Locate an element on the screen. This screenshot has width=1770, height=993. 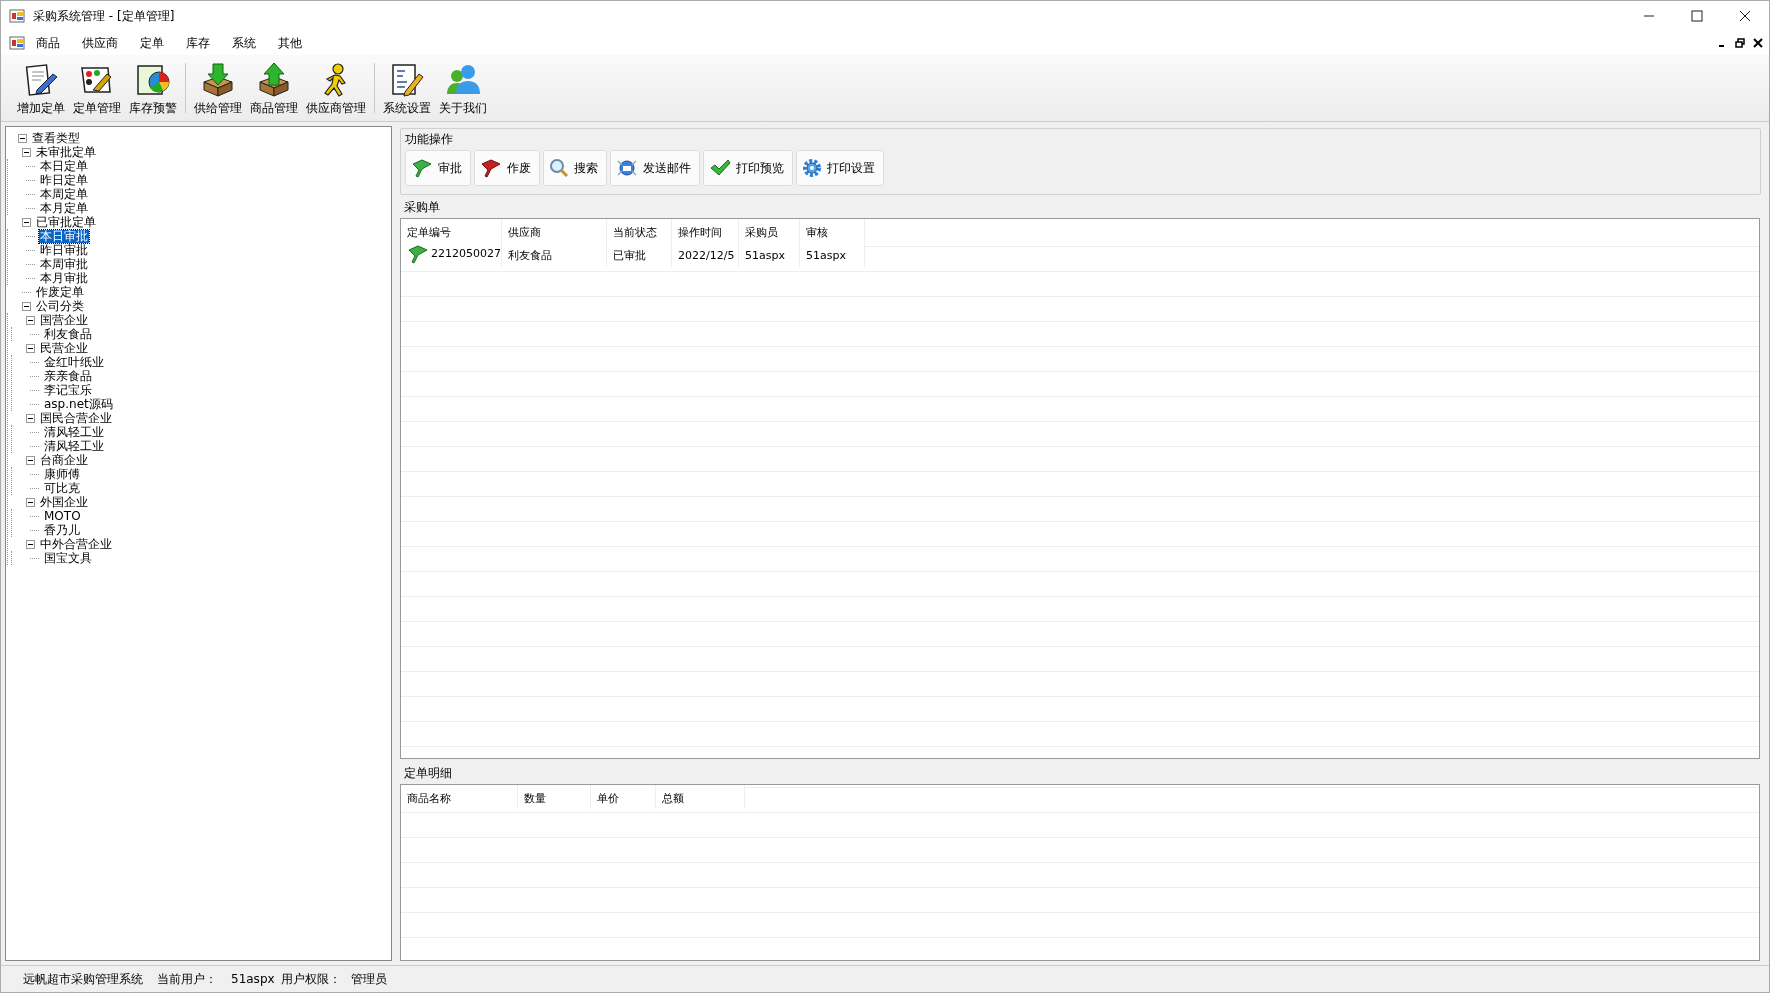
tree-item: asp.net源码 is located at coordinates (78, 404).